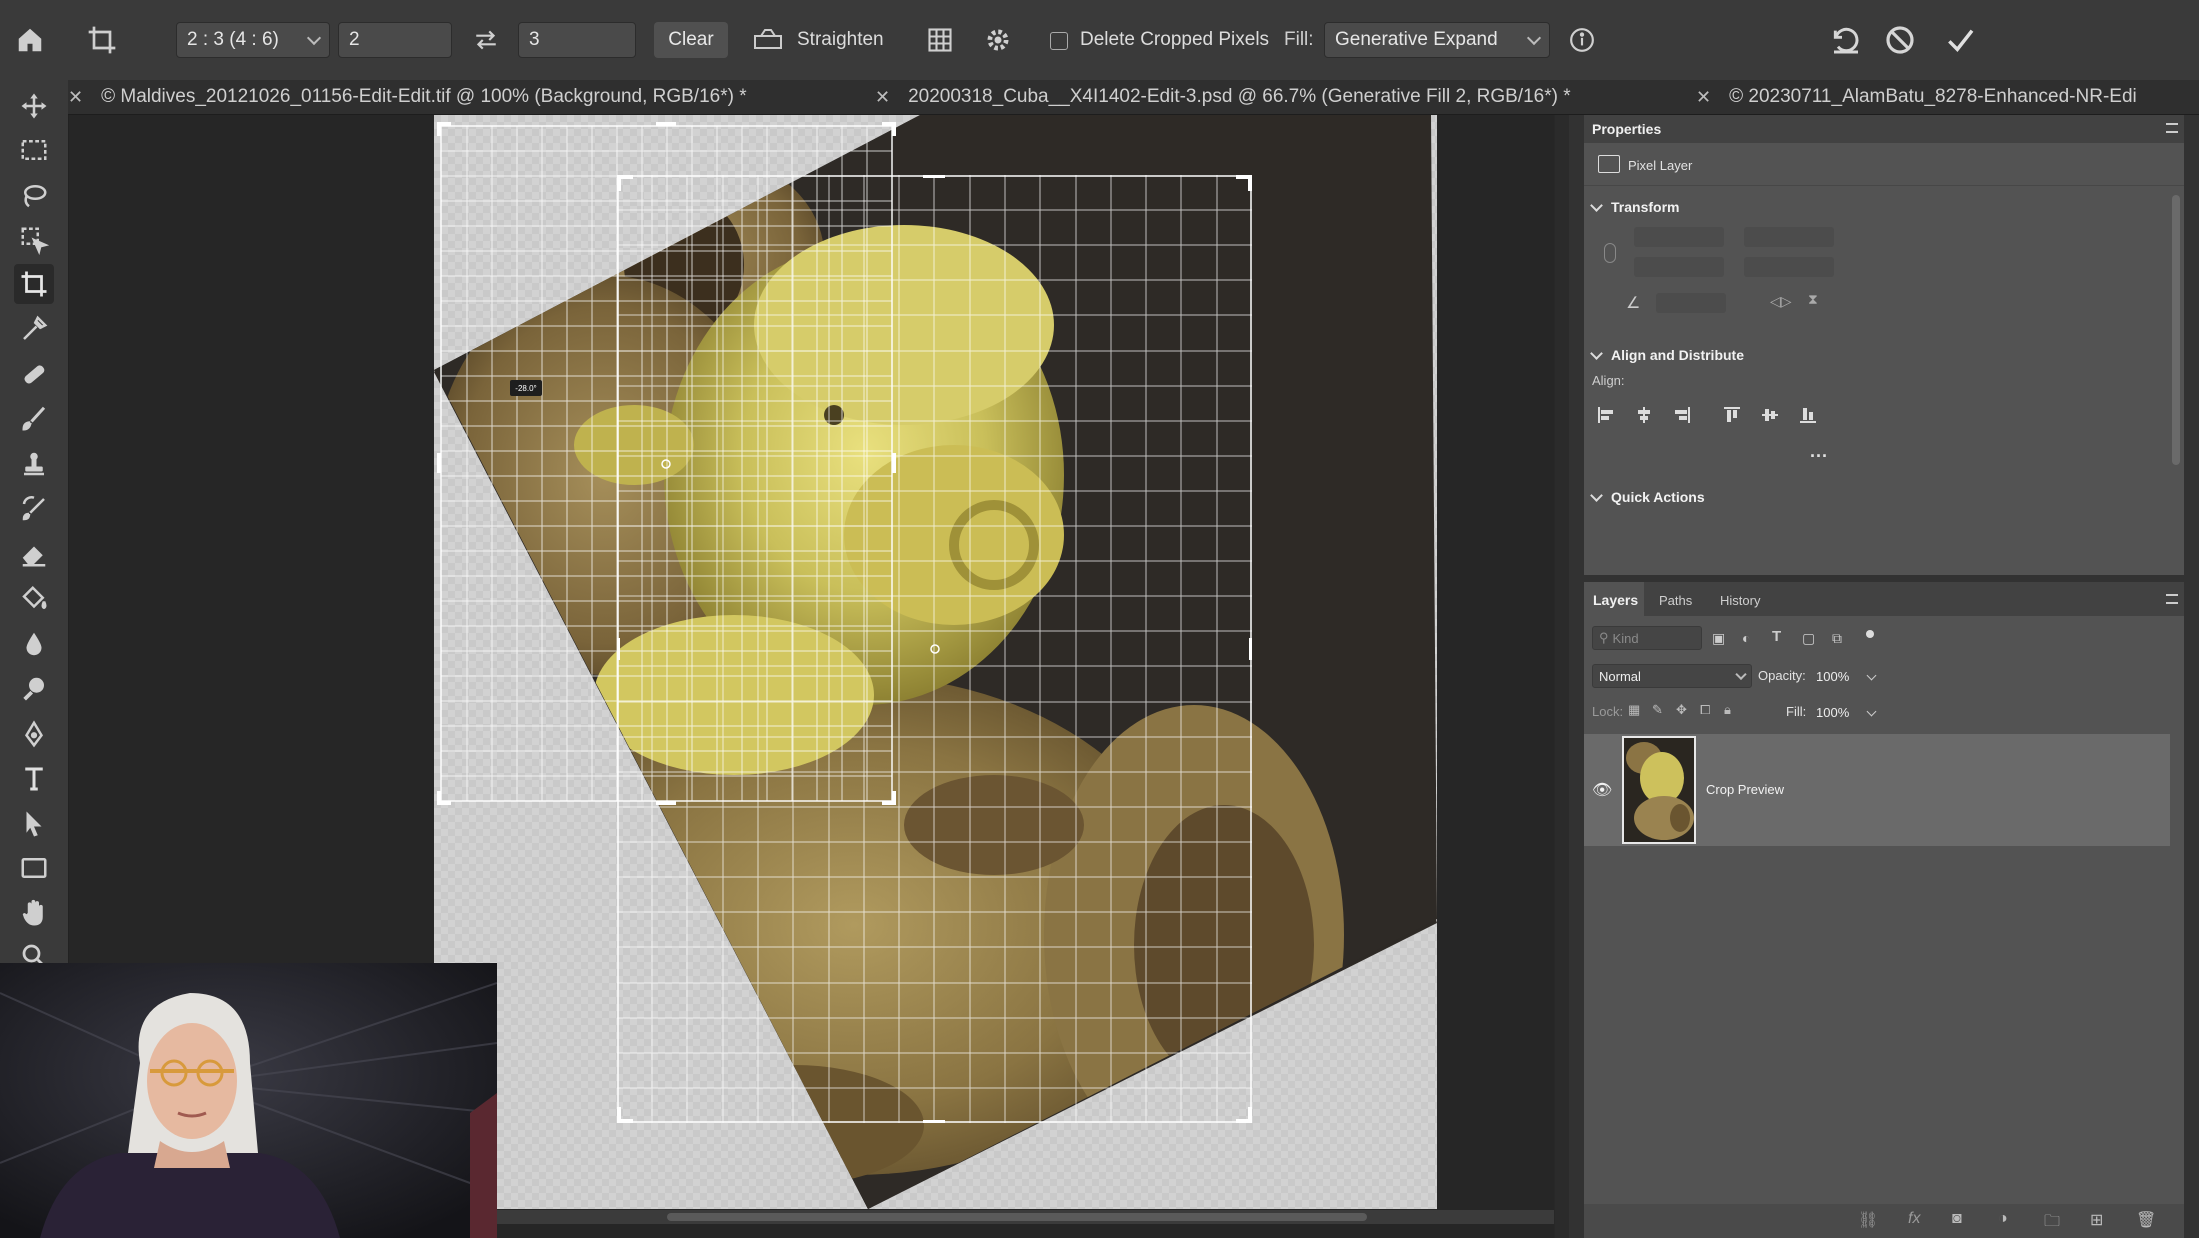  Describe the element at coordinates (1610, 253) in the screenshot. I see `link-icon` at that location.